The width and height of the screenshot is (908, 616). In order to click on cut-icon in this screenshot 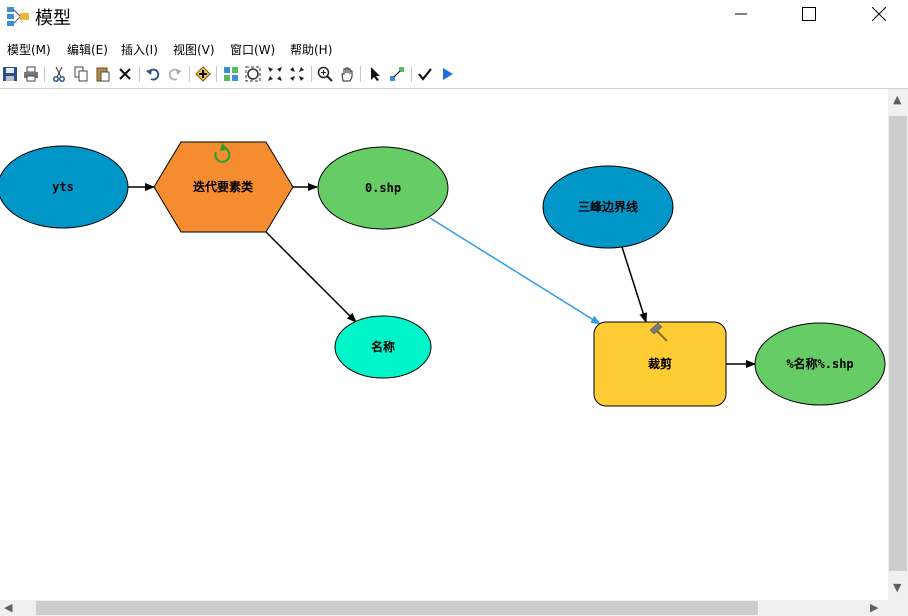, I will do `click(59, 74)`.